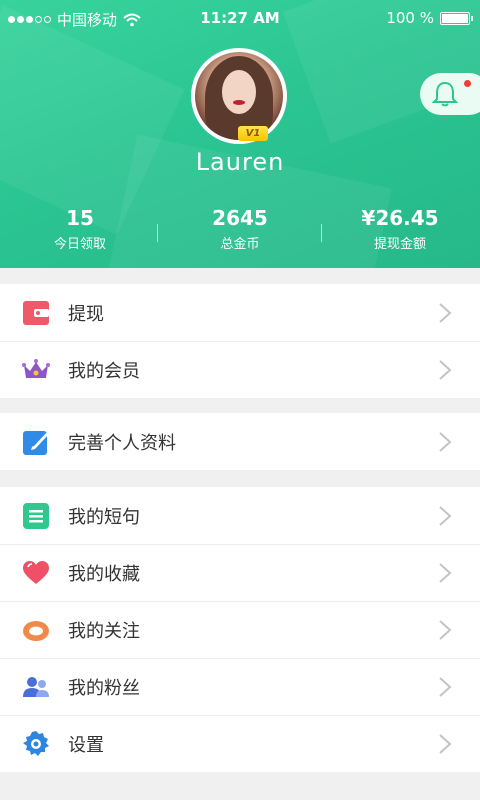 The image size is (480, 800). I want to click on menu-item-label: 提现, so click(86, 314).